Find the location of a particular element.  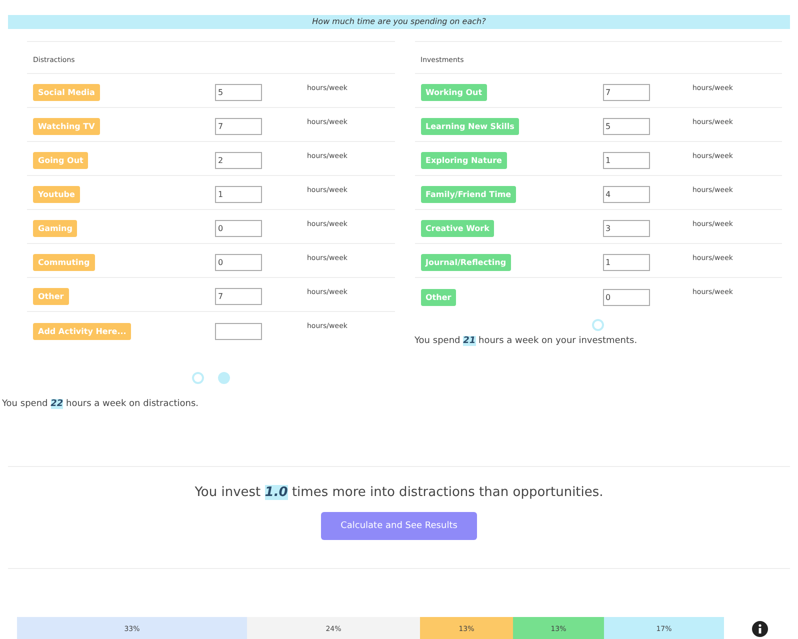

hours-field: 4 is located at coordinates (626, 194).